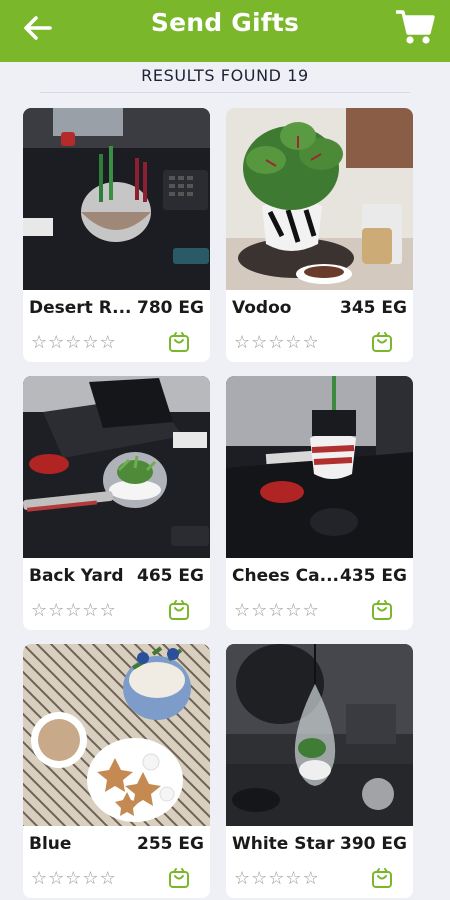 The image size is (450, 900). Describe the element at coordinates (50, 844) in the screenshot. I see `product-name: Blue` at that location.